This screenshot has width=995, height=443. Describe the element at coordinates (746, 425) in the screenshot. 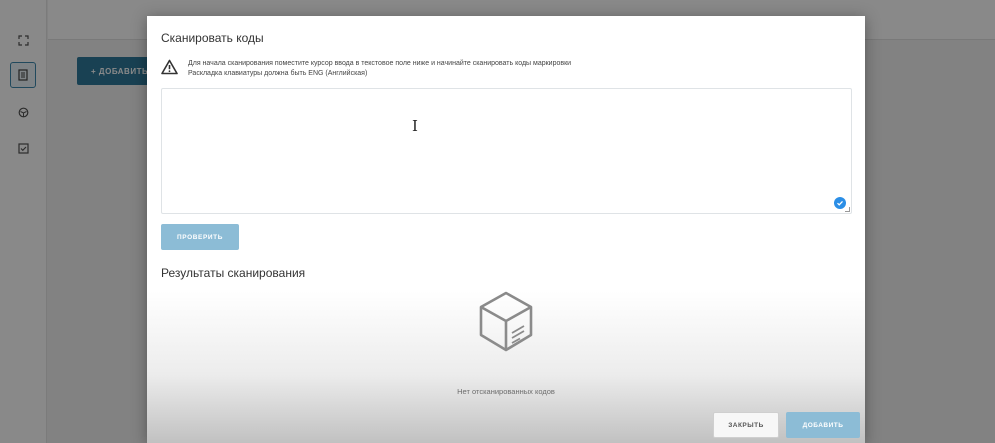

I see `close-button: ЗАКРЫТЬ` at that location.